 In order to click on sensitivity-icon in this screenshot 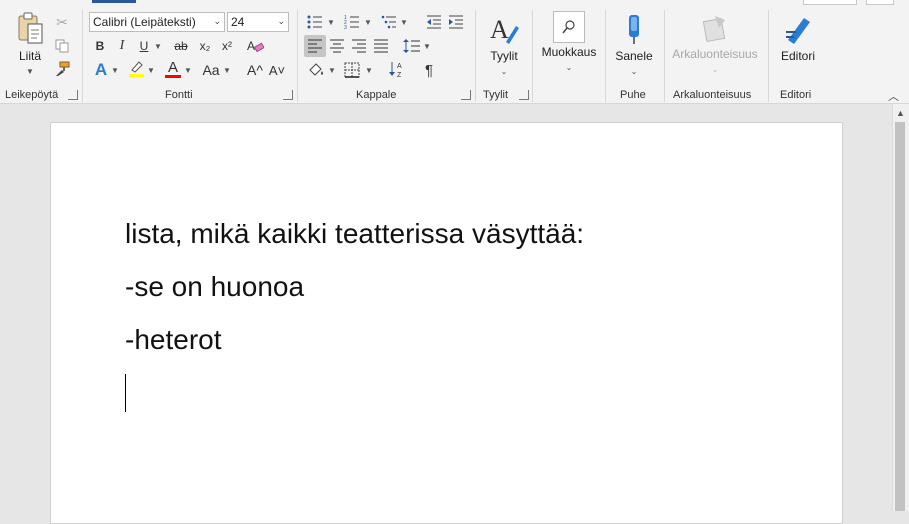, I will do `click(714, 29)`.